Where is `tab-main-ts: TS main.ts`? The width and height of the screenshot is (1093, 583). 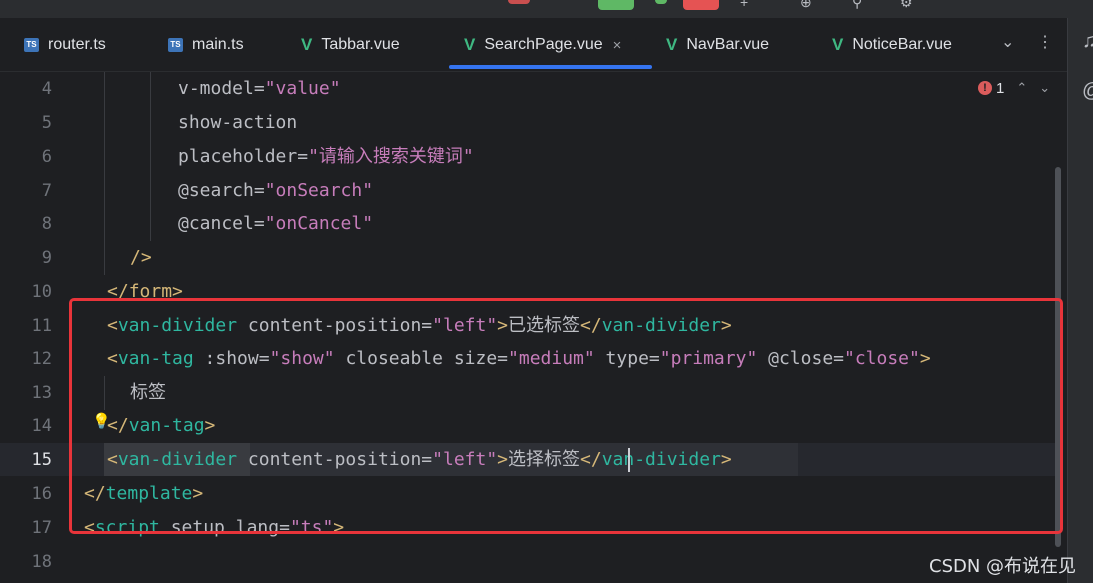
tab-main-ts: TS main.ts is located at coordinates (206, 45).